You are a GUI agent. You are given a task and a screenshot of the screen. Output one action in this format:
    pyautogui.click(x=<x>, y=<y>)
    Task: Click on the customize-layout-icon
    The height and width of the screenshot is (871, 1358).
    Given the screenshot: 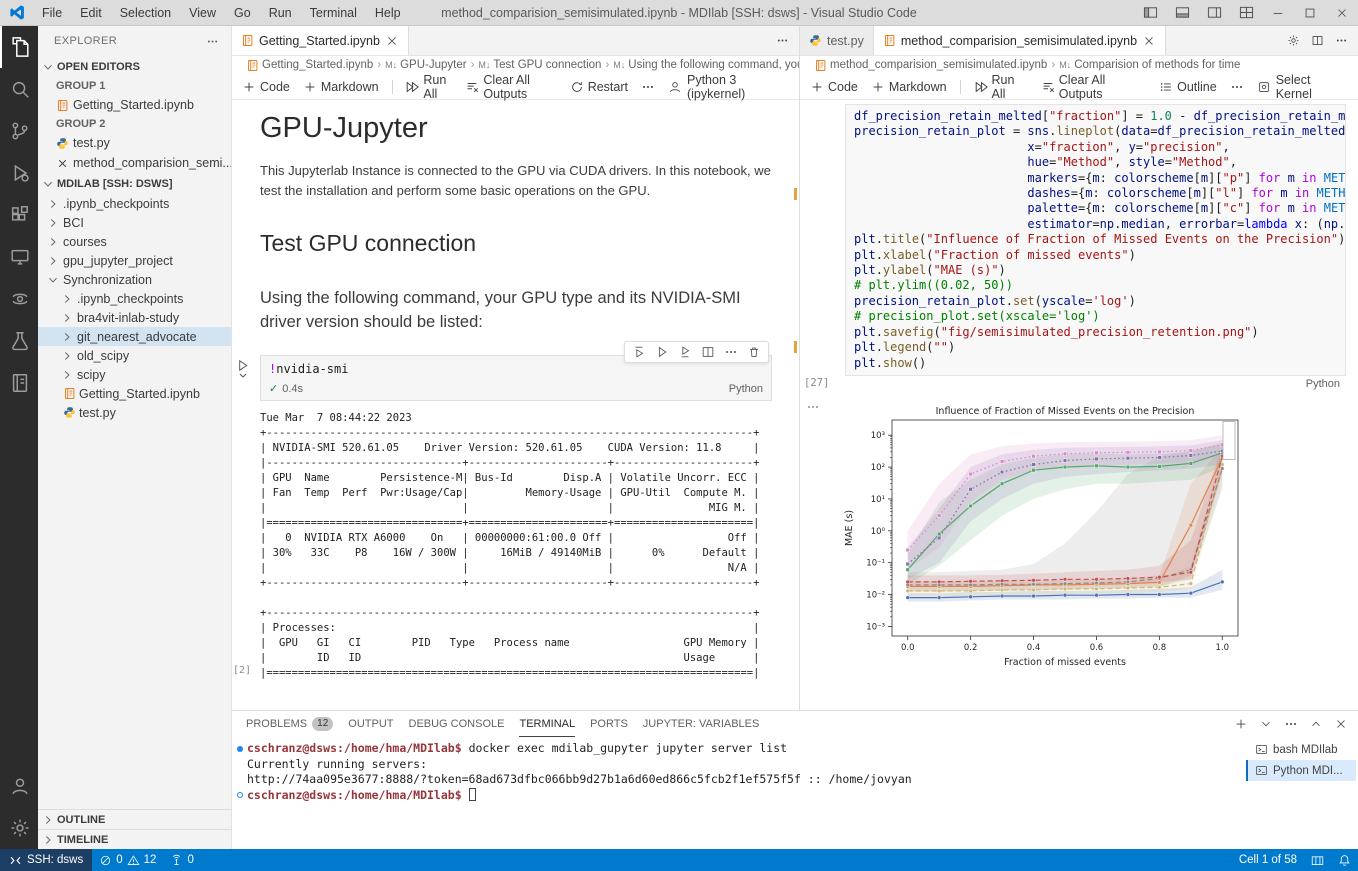 What is the action you would take?
    pyautogui.click(x=1246, y=12)
    